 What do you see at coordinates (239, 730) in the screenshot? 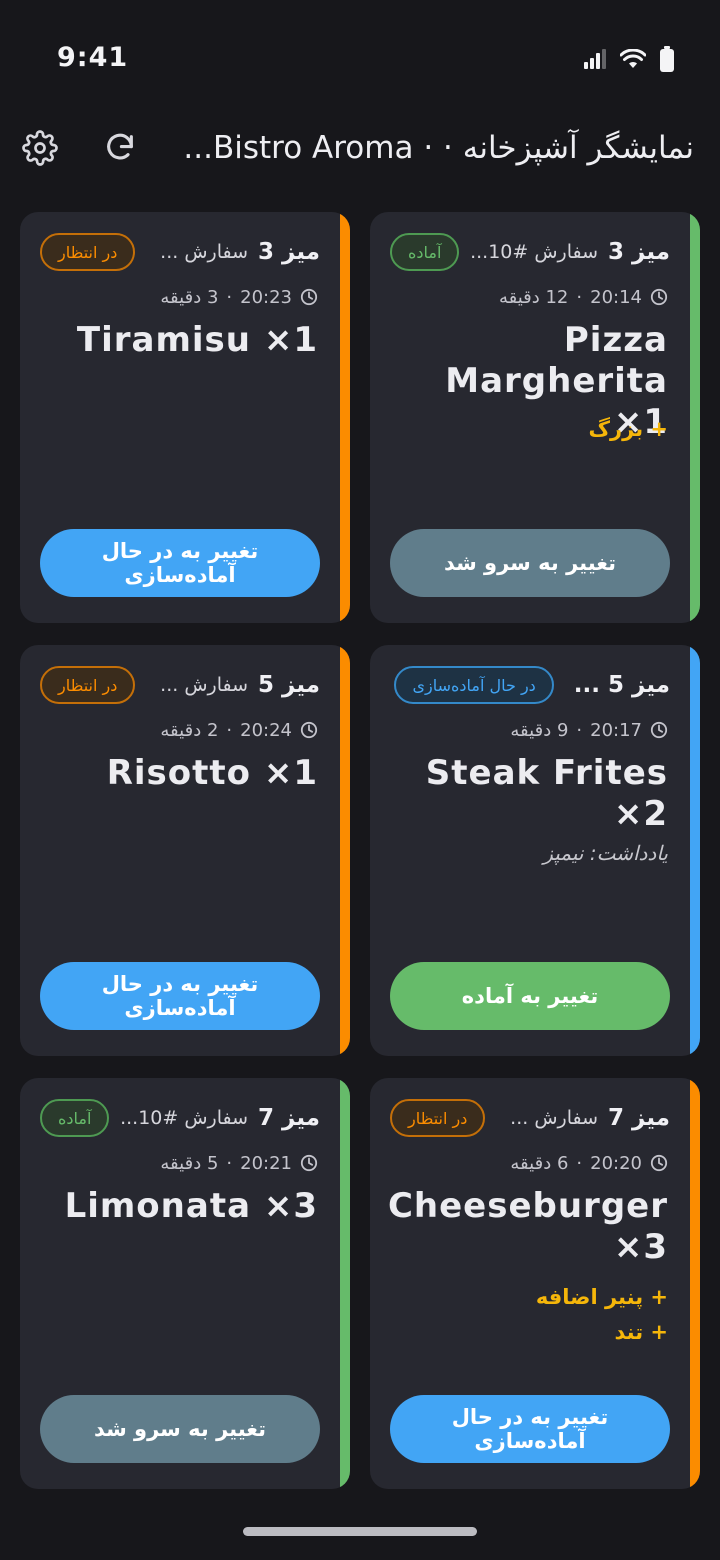
I see `time-row: 20:24 · 2 دقیقه` at bounding box center [239, 730].